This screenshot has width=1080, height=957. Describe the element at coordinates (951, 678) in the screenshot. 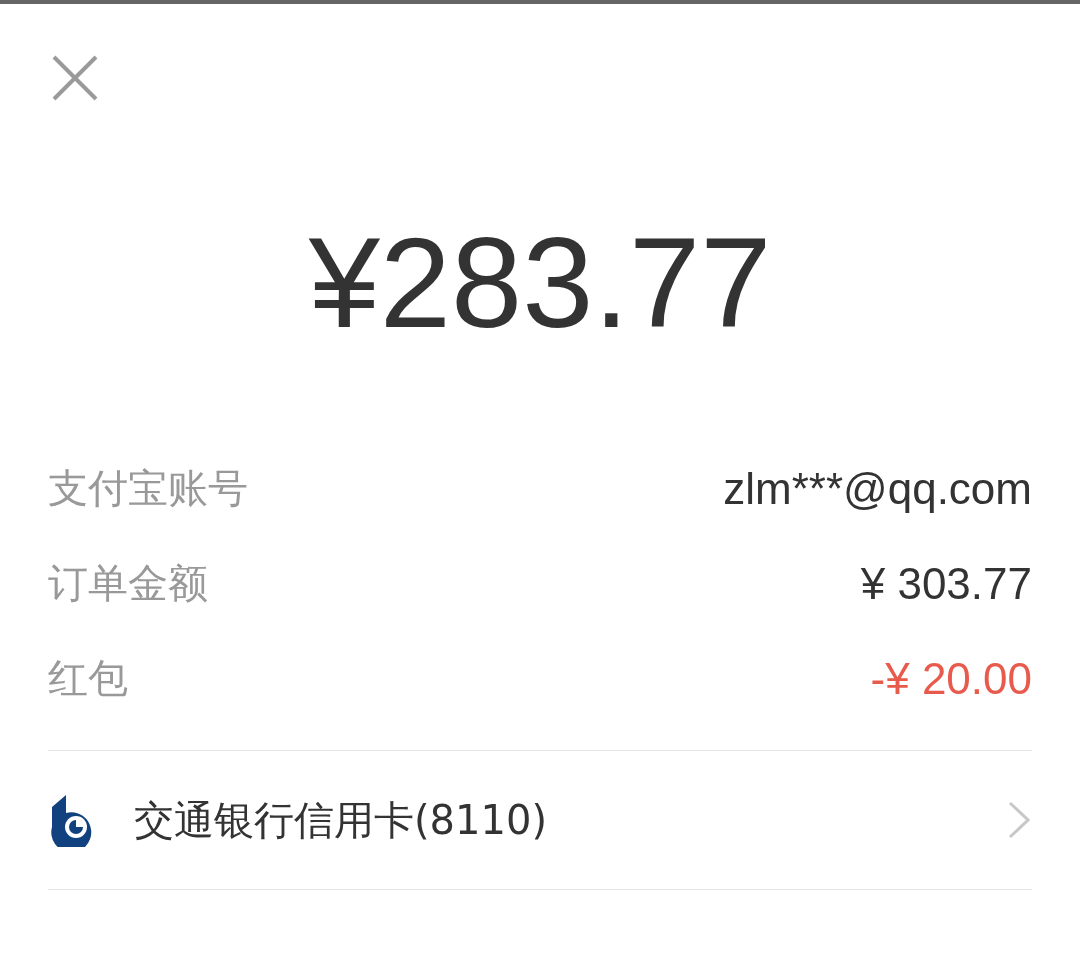

I see `detail-value: -¥ 20.00` at that location.